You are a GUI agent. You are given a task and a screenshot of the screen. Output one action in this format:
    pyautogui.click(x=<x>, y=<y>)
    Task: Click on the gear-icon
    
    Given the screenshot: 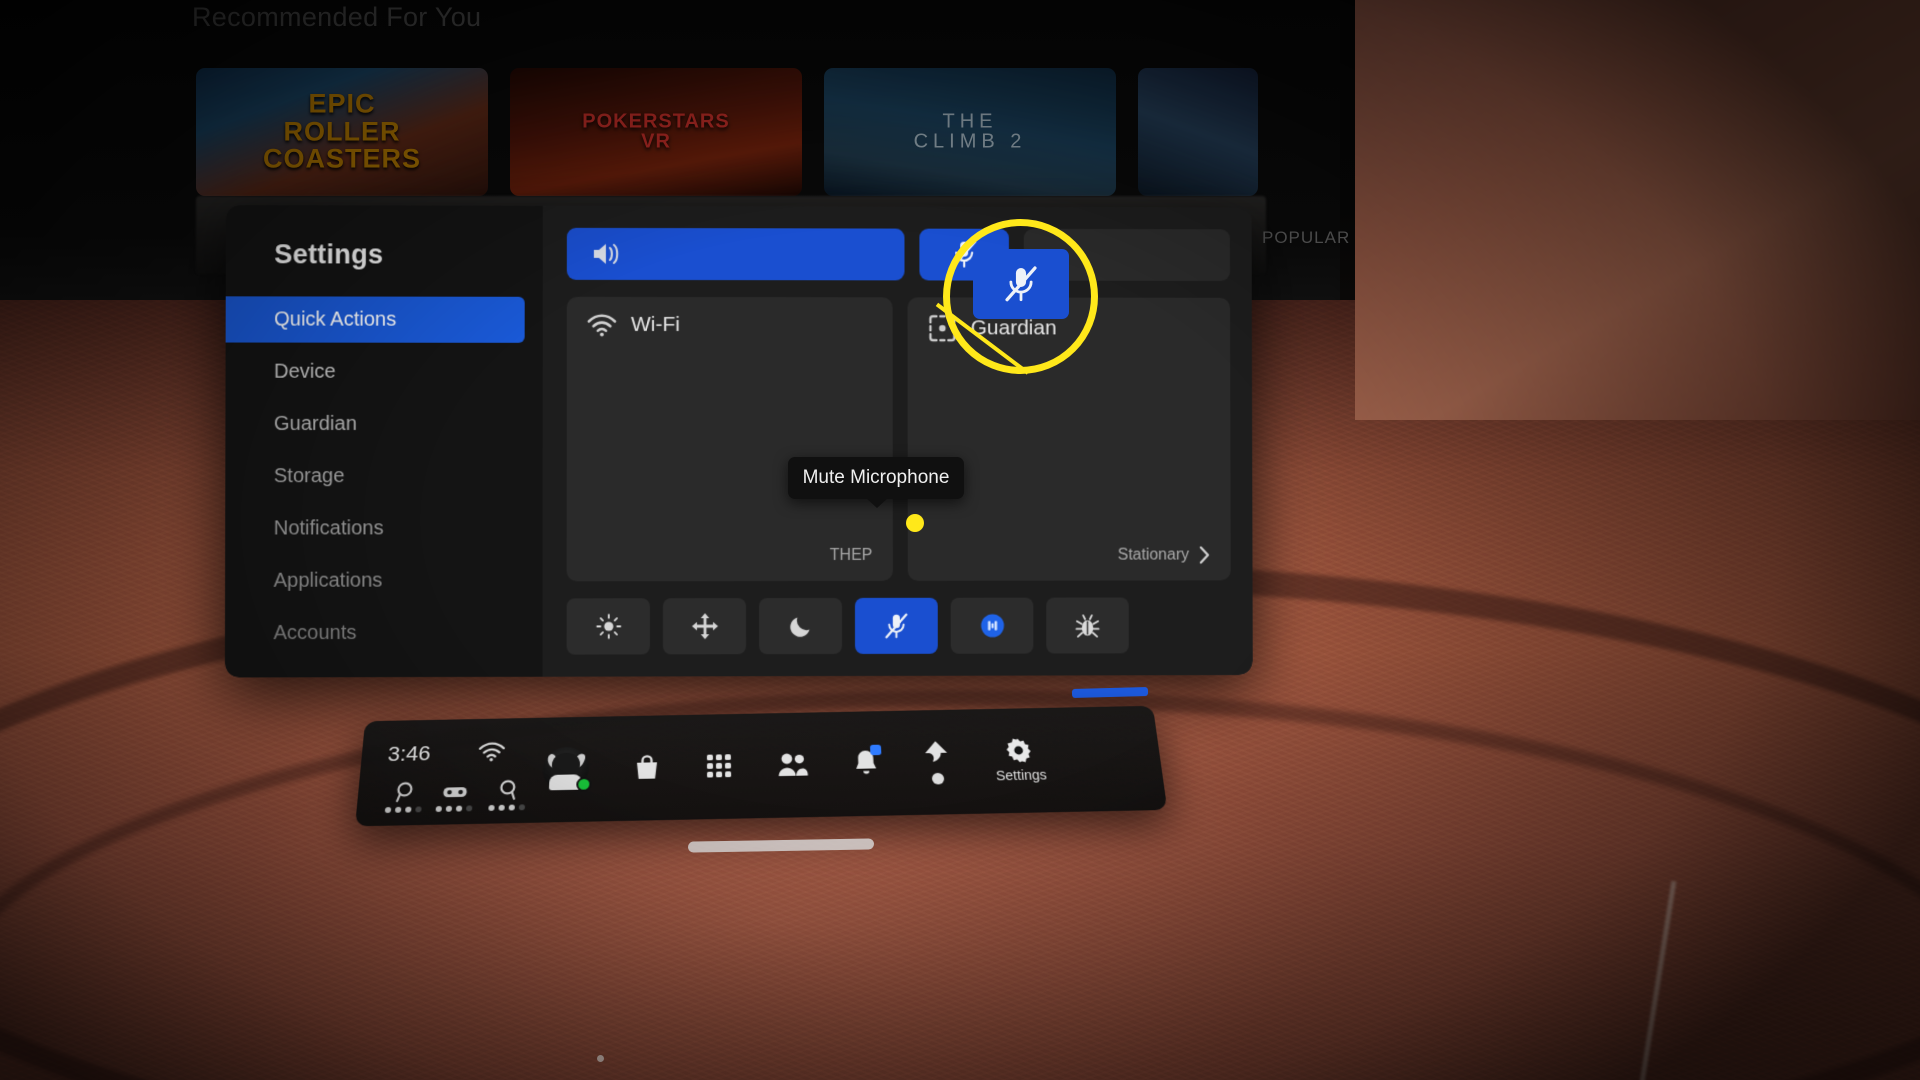 What is the action you would take?
    pyautogui.click(x=1019, y=750)
    